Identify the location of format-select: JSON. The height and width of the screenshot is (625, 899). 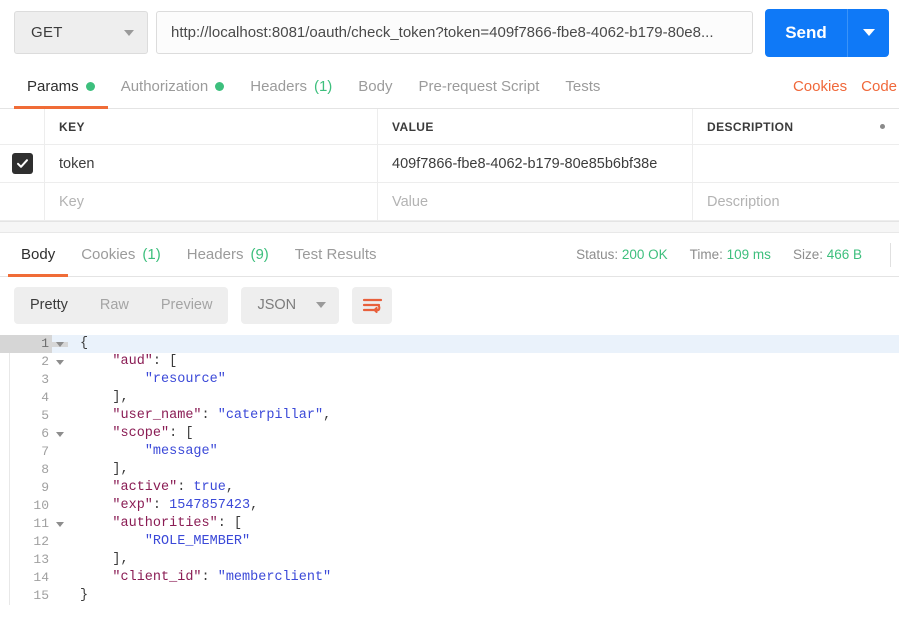
(290, 305).